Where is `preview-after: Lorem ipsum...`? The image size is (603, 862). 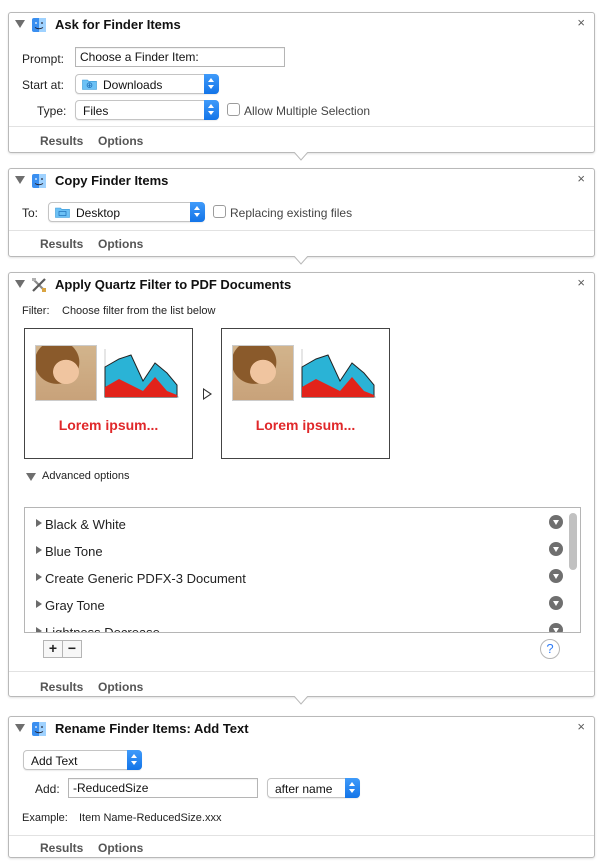 preview-after: Lorem ipsum... is located at coordinates (305, 393).